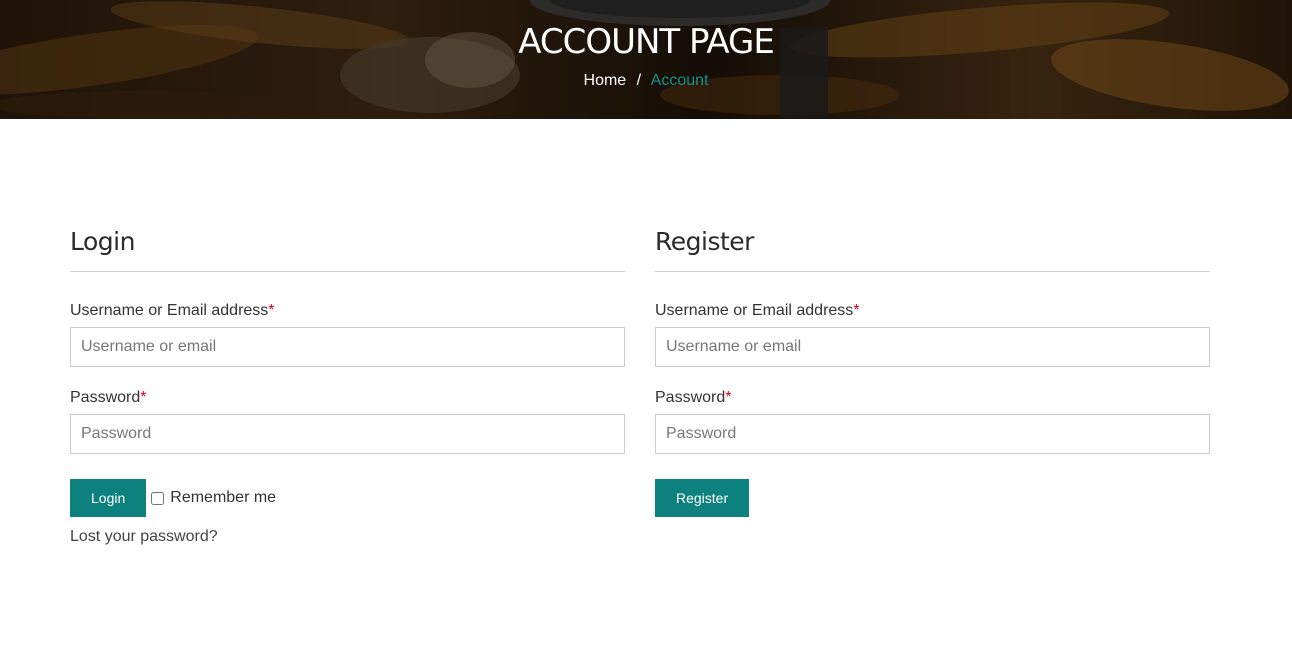 The image size is (1292, 660). I want to click on login-username-input, so click(347, 347).